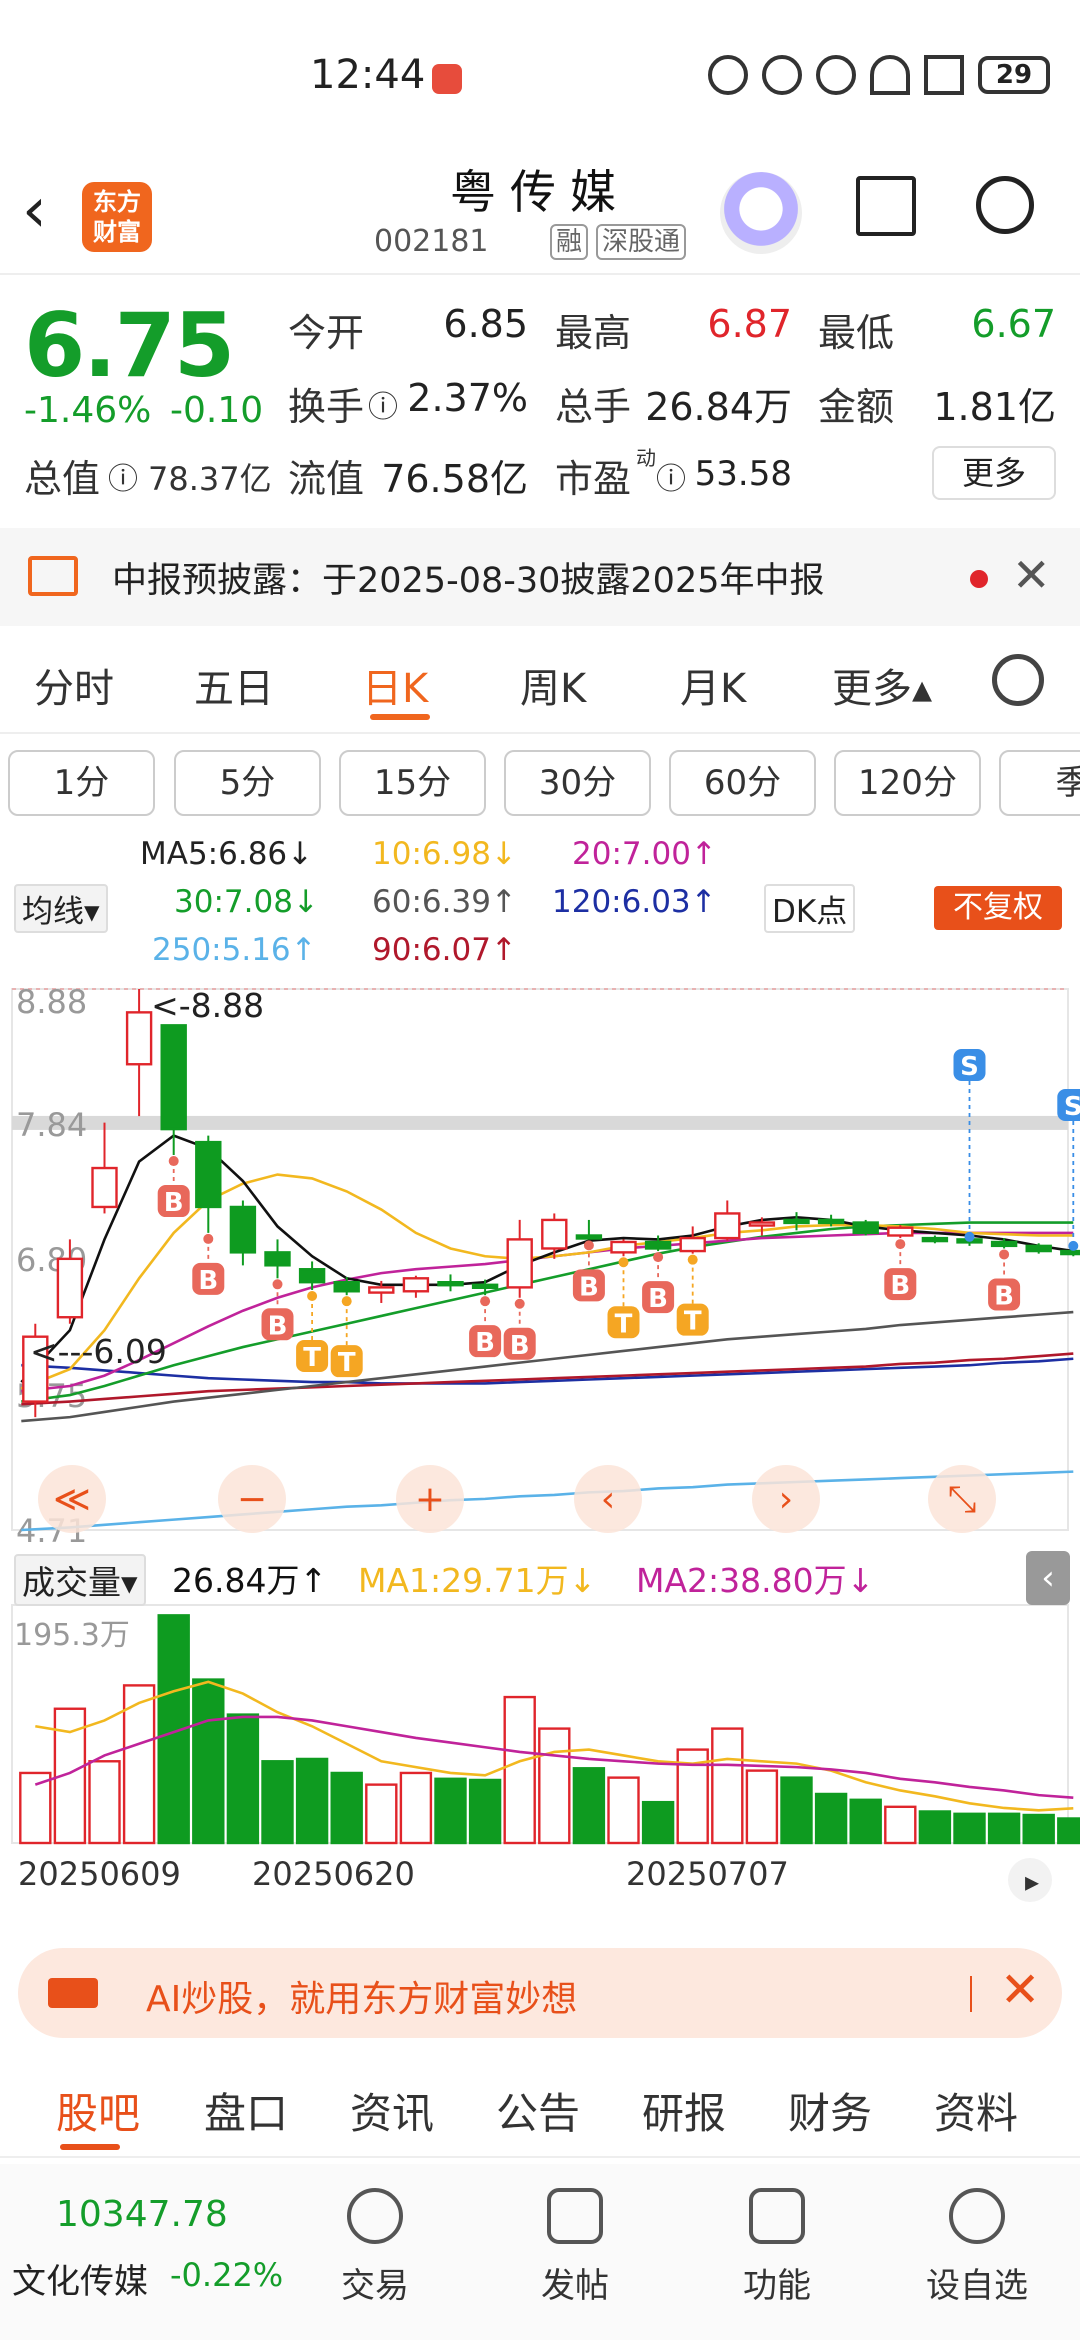 This screenshot has width=1080, height=2340. What do you see at coordinates (74, 685) in the screenshot?
I see `tab-timeshare: 分时` at bounding box center [74, 685].